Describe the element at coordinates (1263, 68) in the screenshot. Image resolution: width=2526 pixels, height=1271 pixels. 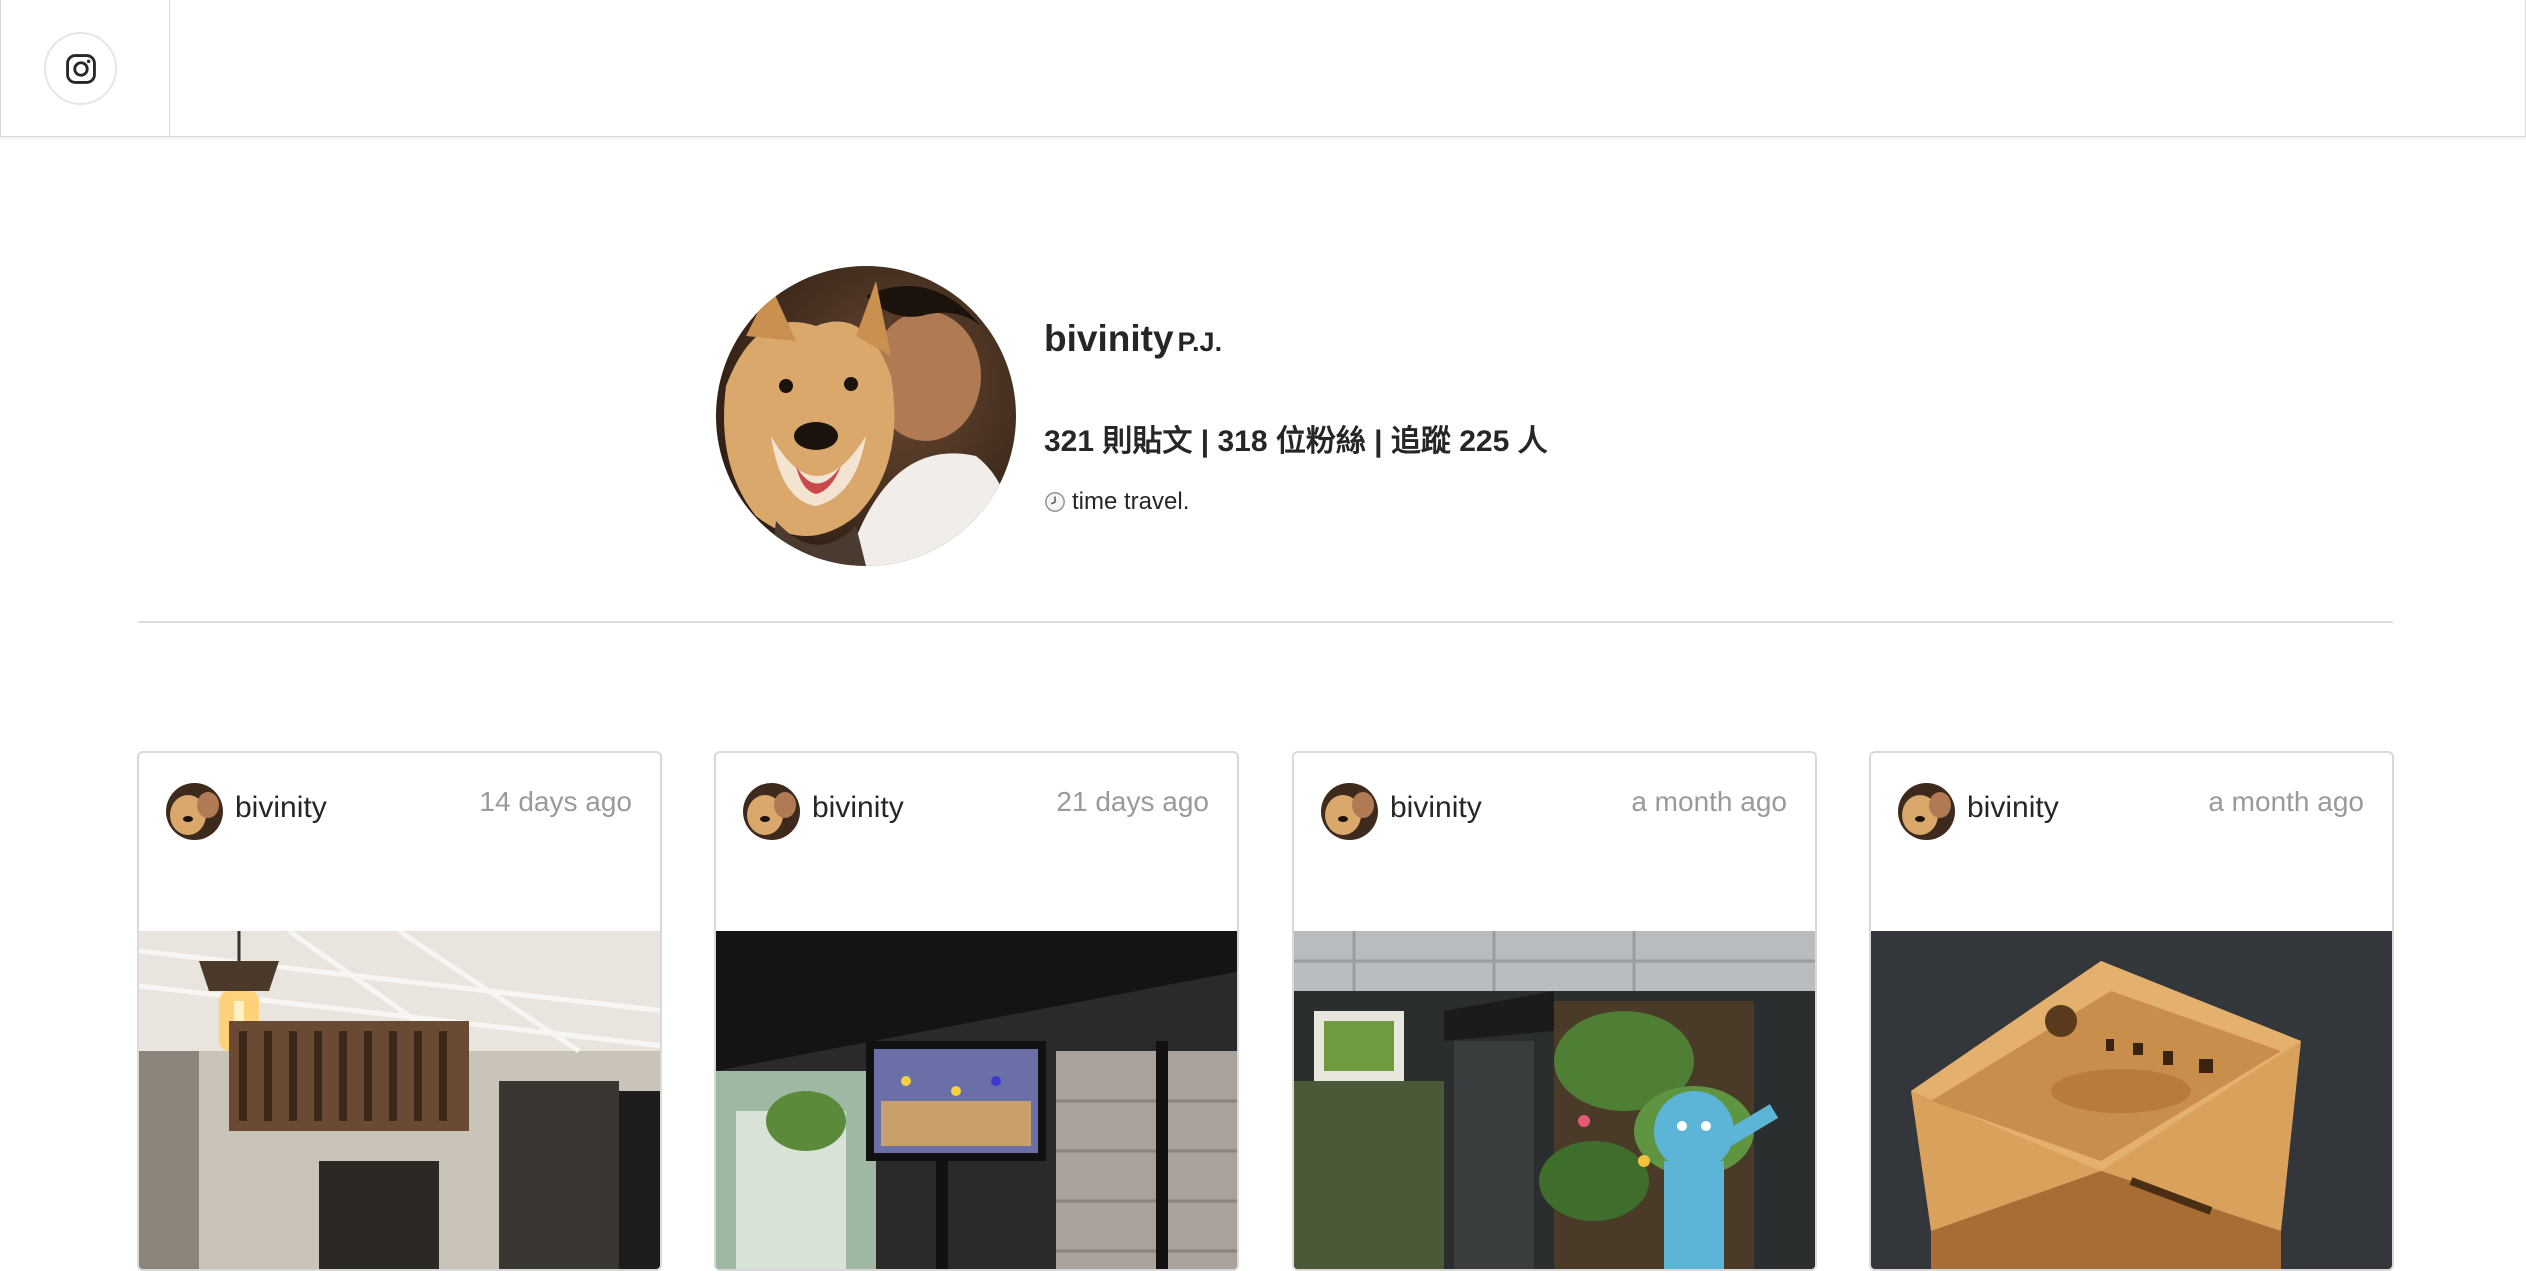
I see `top-nav-bar` at that location.